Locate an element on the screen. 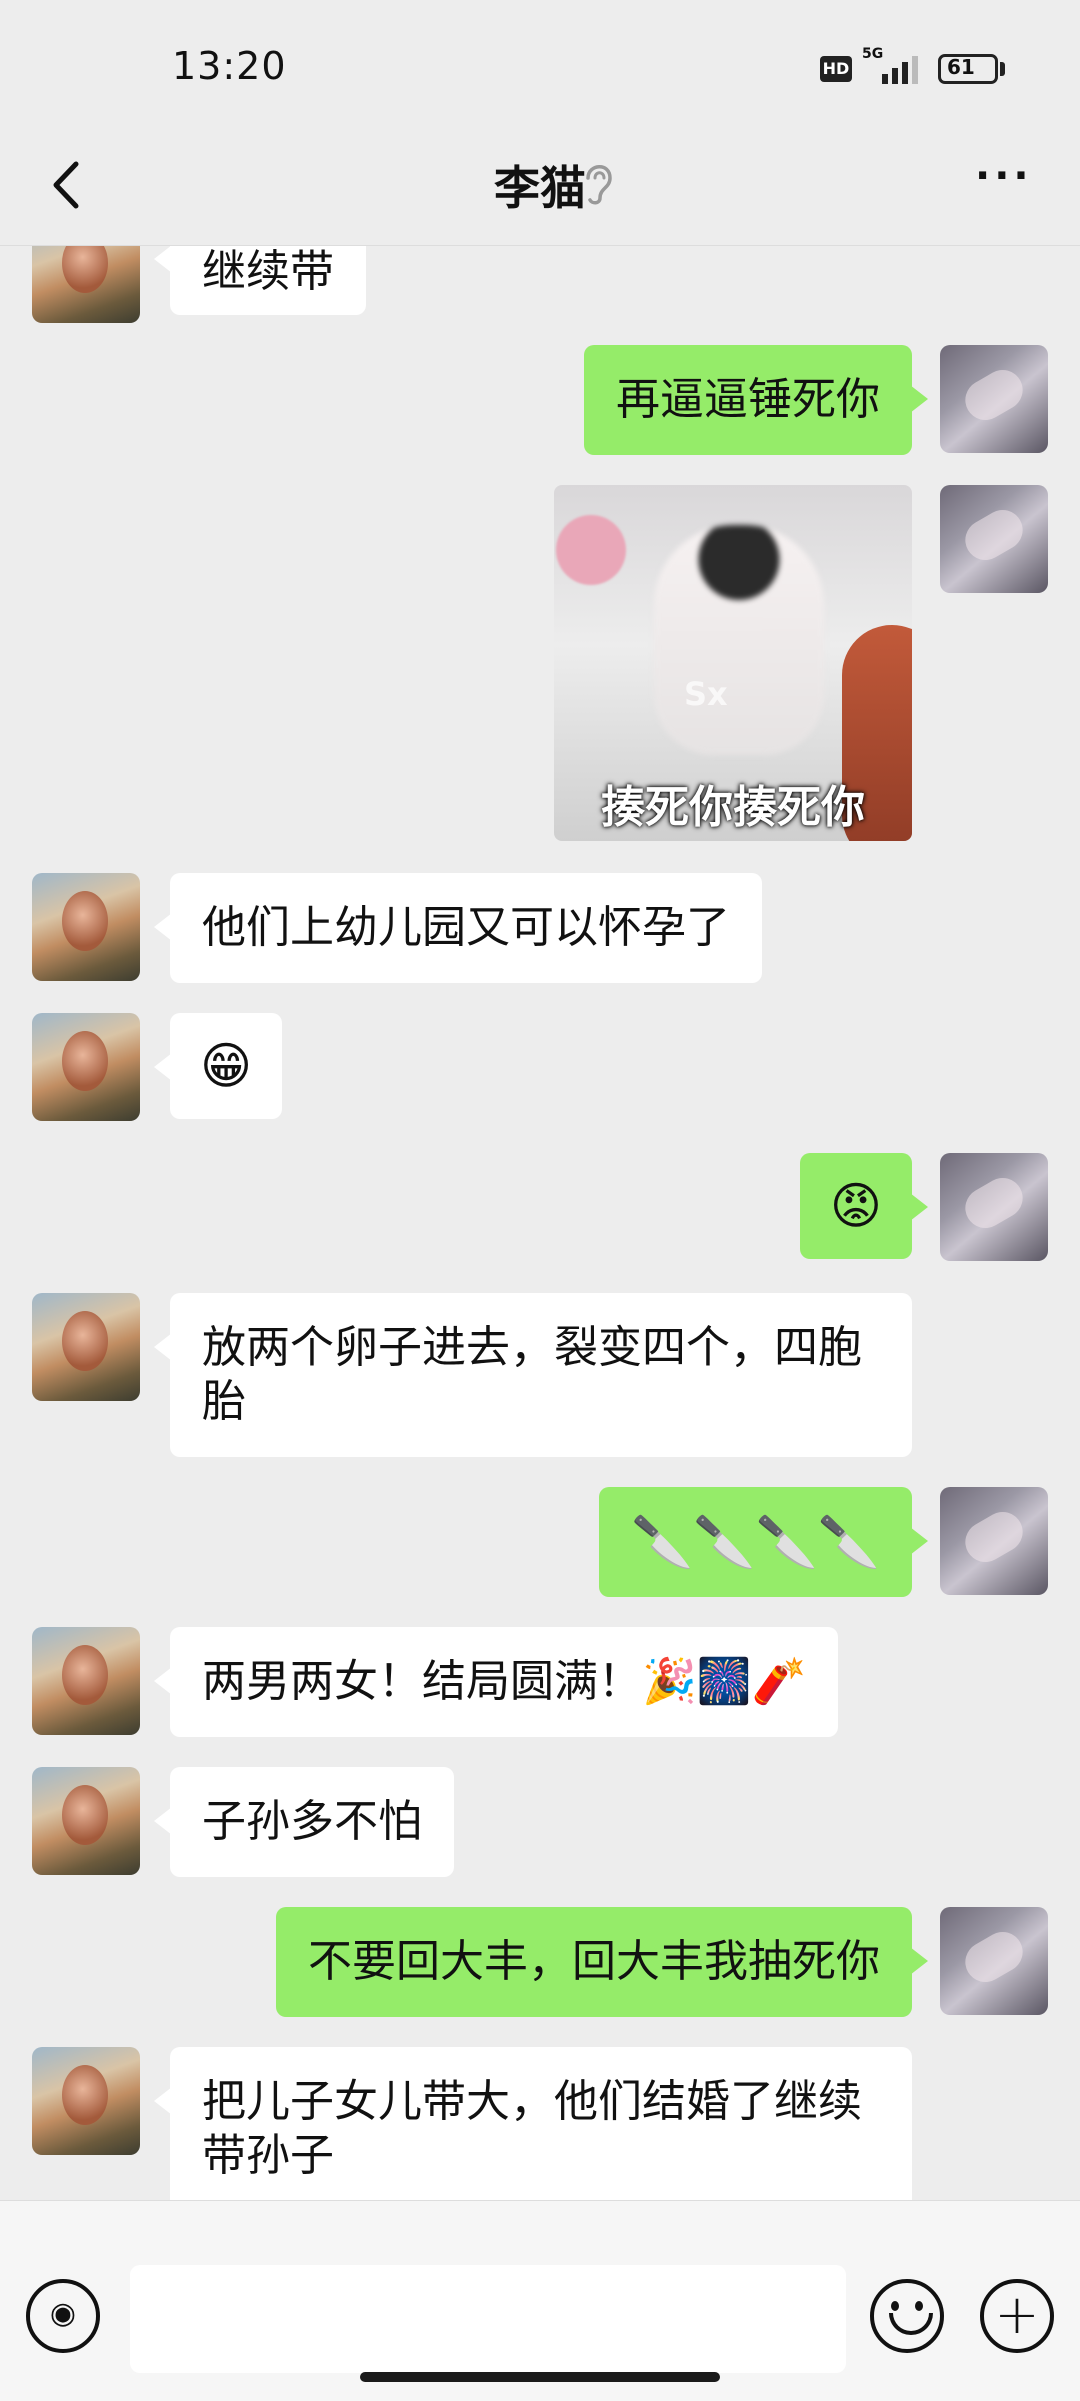 This screenshot has height=2401, width=1080. home-indicator is located at coordinates (540, 2377).